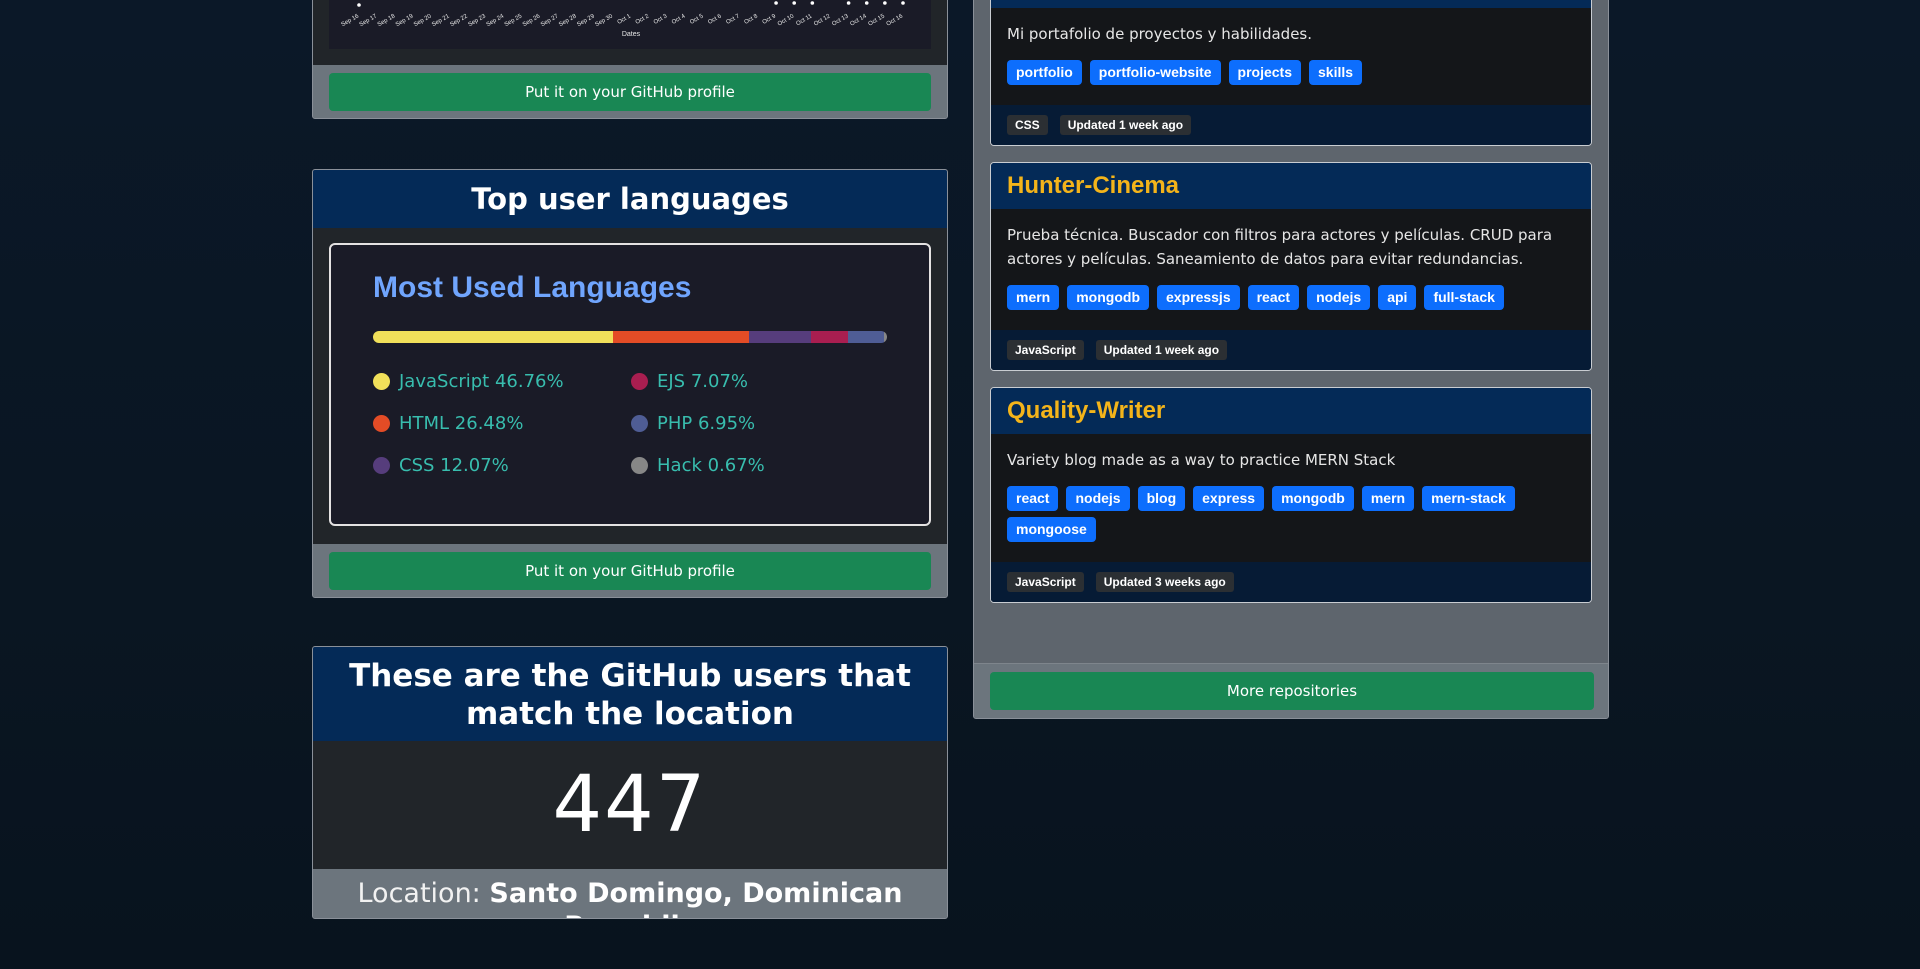 Image resolution: width=1920 pixels, height=969 pixels. I want to click on x-tick-label: Sep 22, so click(459, 20).